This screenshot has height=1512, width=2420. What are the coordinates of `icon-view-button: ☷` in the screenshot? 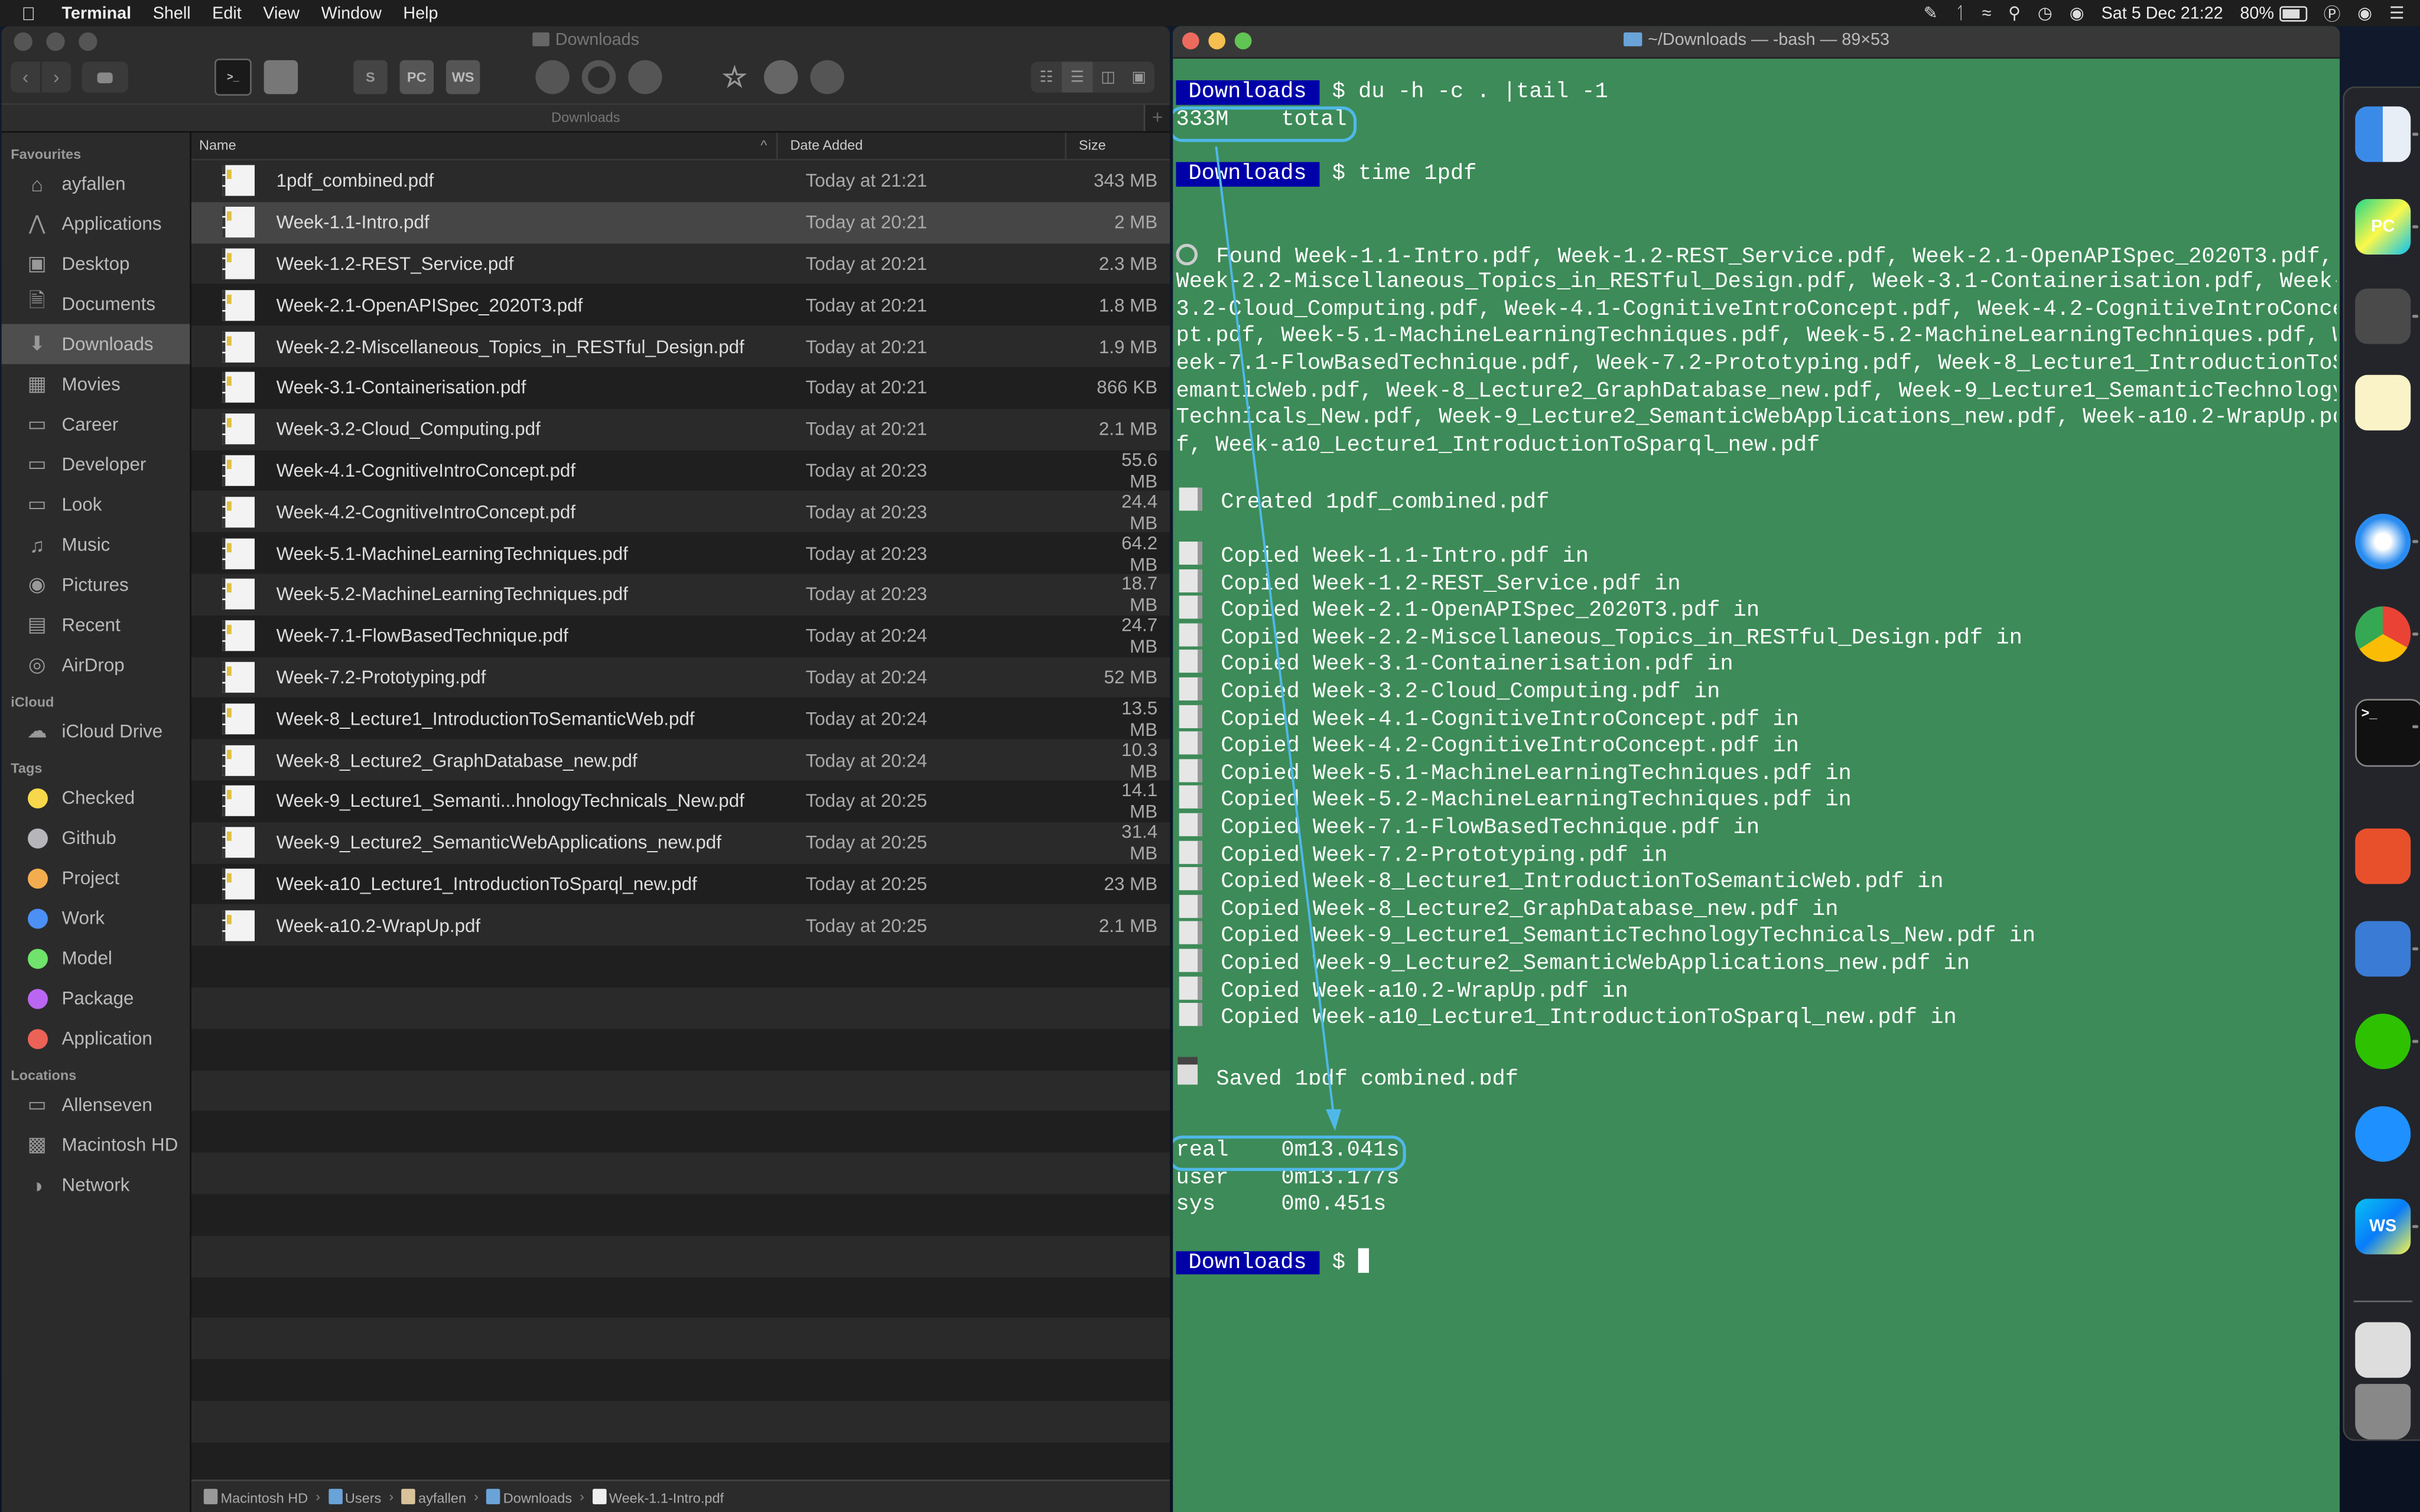 It's located at (1046, 76).